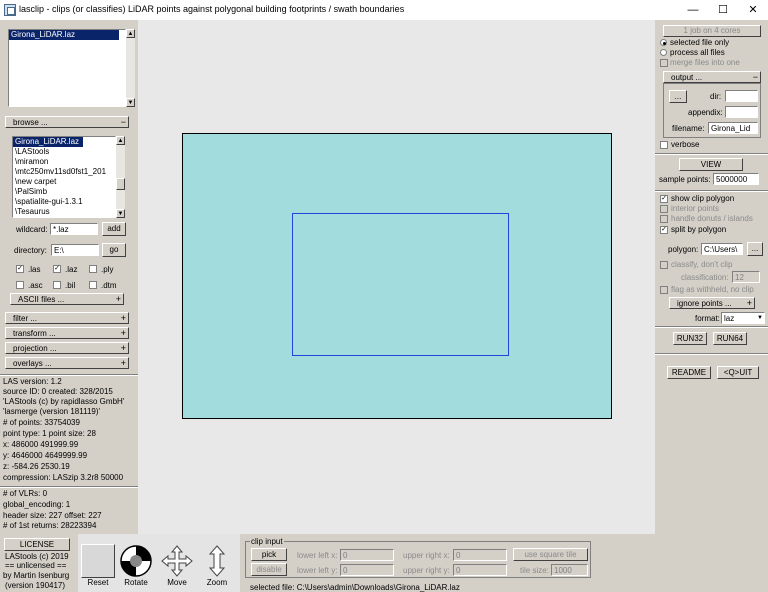  Describe the element at coordinates (738, 372) in the screenshot. I see `quit-button: <Q>UIT` at that location.